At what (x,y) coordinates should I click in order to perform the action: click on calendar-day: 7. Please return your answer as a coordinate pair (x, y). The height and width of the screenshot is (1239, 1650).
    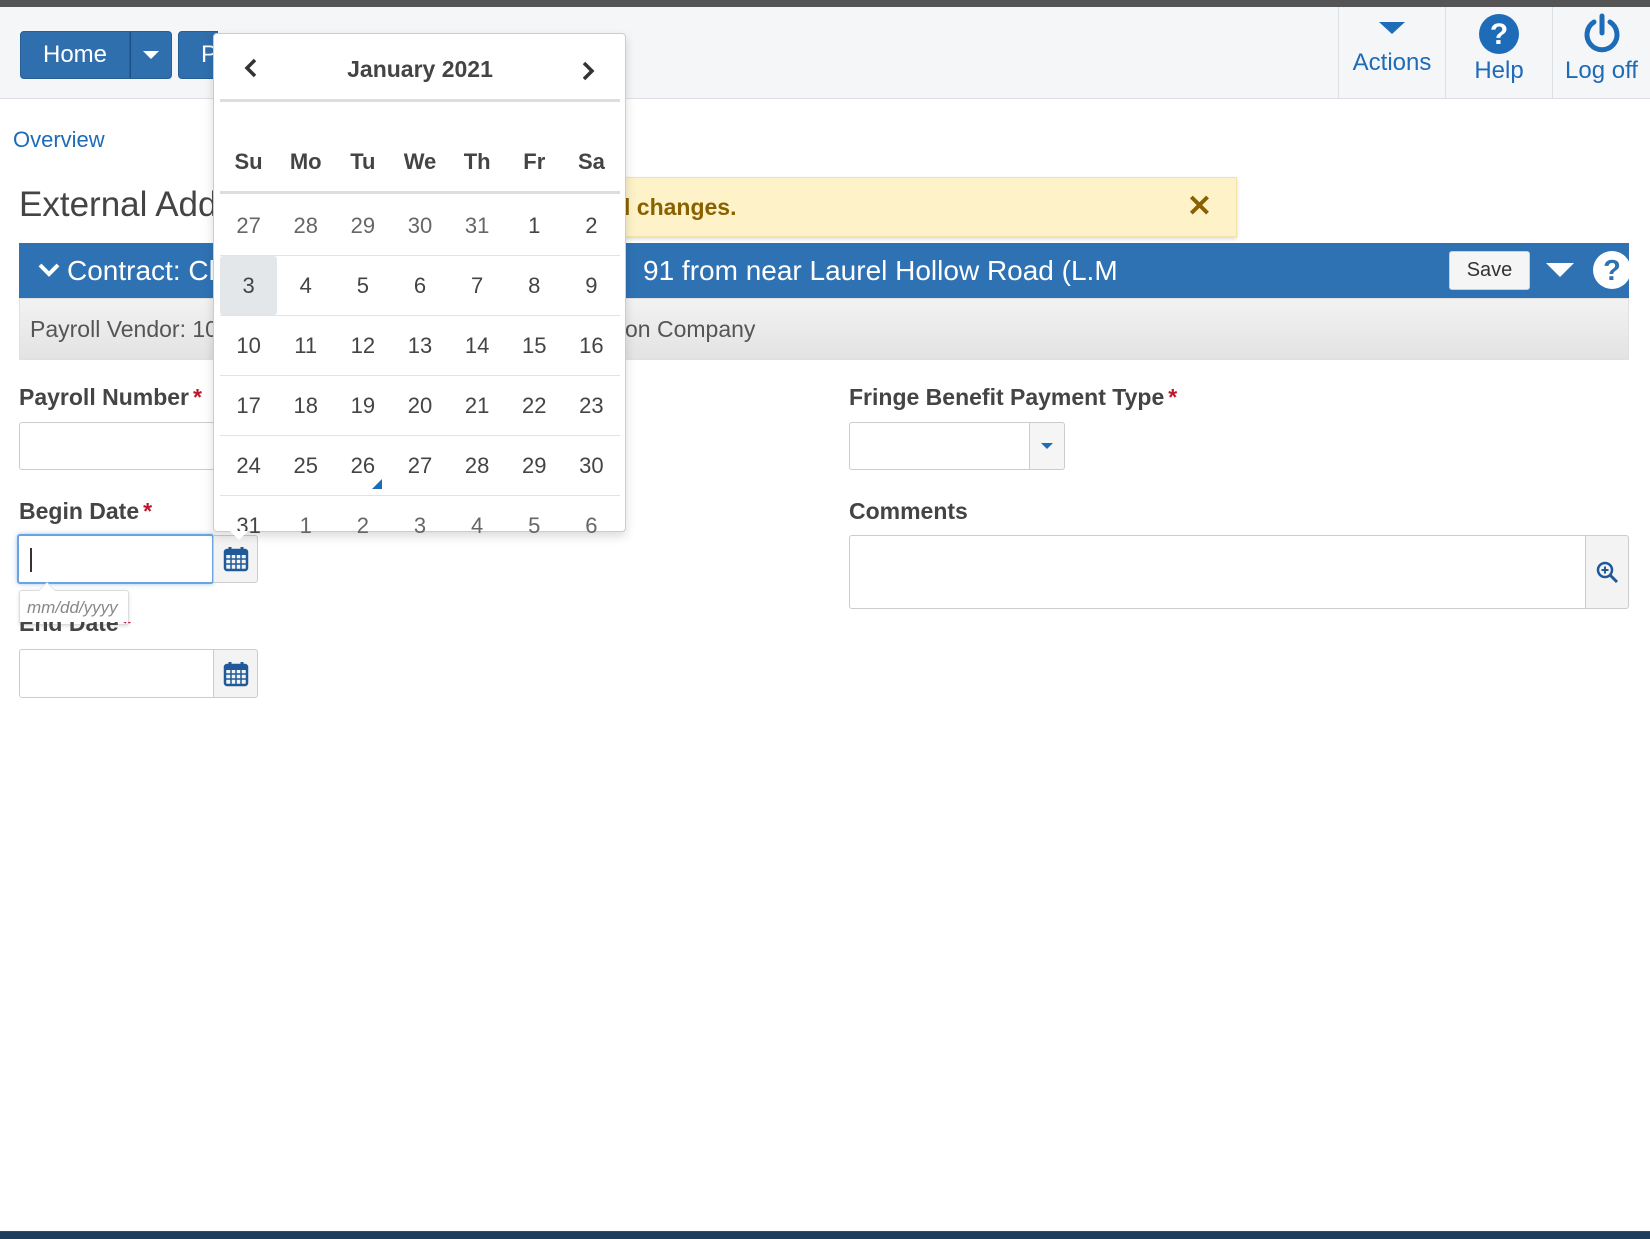
    Looking at the image, I should click on (477, 285).